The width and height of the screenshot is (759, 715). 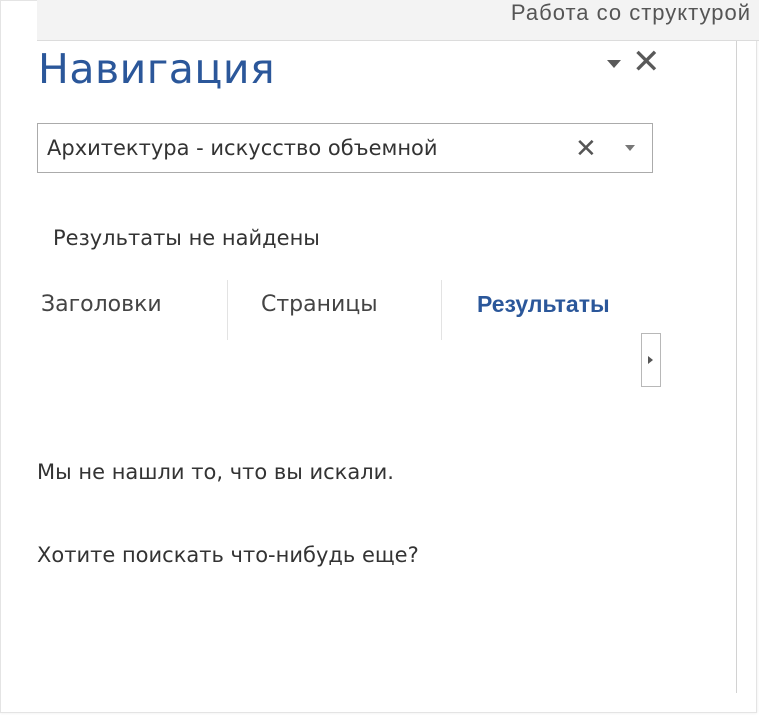 I want to click on pane-title: Навигация, so click(x=157, y=69).